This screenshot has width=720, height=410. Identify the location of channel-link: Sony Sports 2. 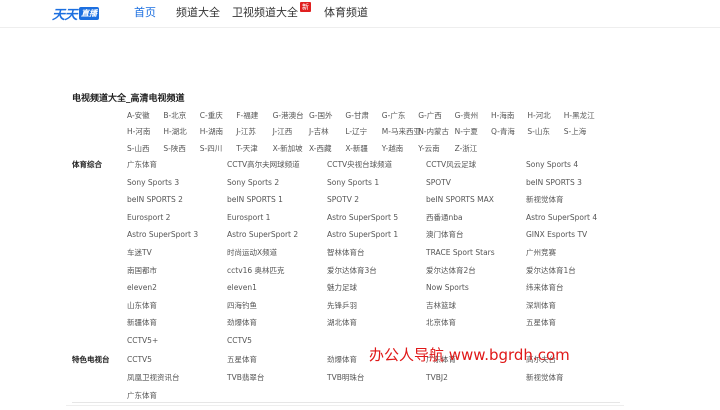
(253, 183).